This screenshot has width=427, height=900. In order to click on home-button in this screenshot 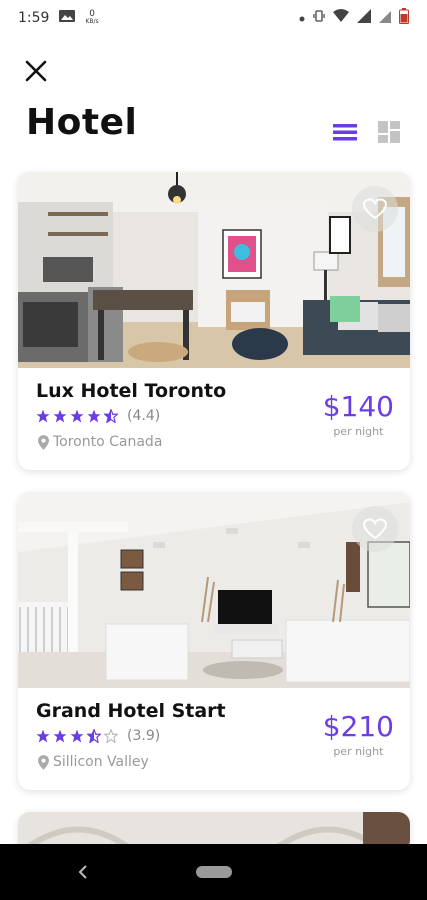, I will do `click(214, 872)`.